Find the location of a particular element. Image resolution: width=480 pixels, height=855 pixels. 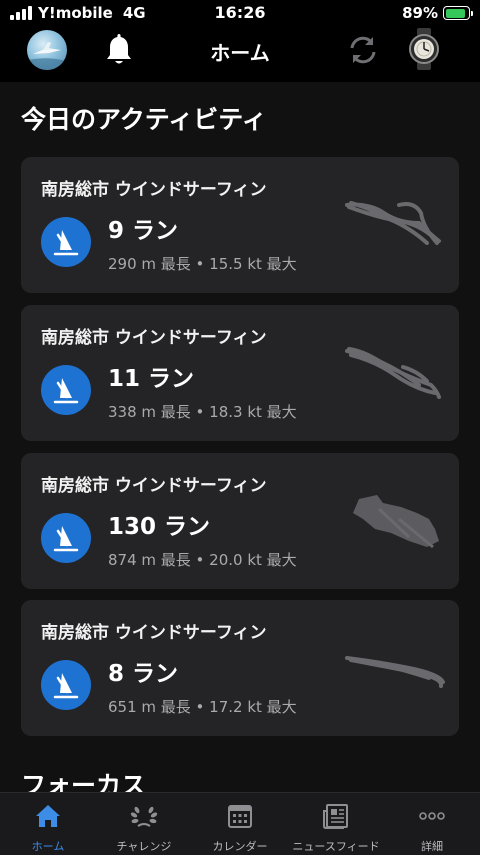

laurel-icon is located at coordinates (144, 816).